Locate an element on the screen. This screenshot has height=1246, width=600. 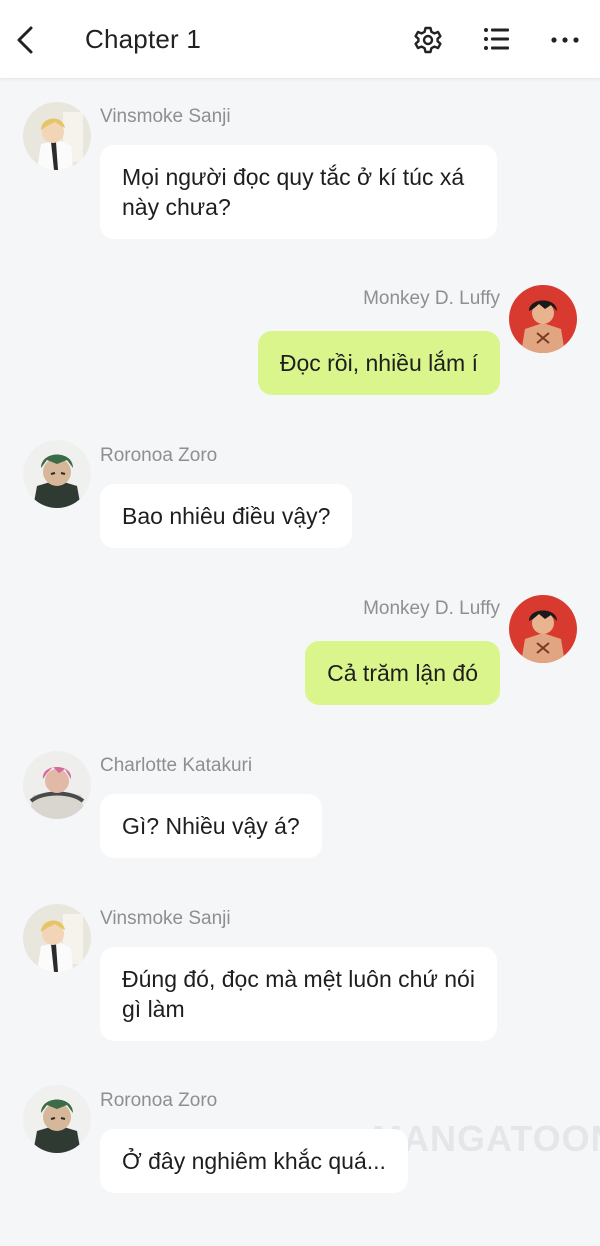
message-sender: Charlotte Katakuri is located at coordinates (176, 765).